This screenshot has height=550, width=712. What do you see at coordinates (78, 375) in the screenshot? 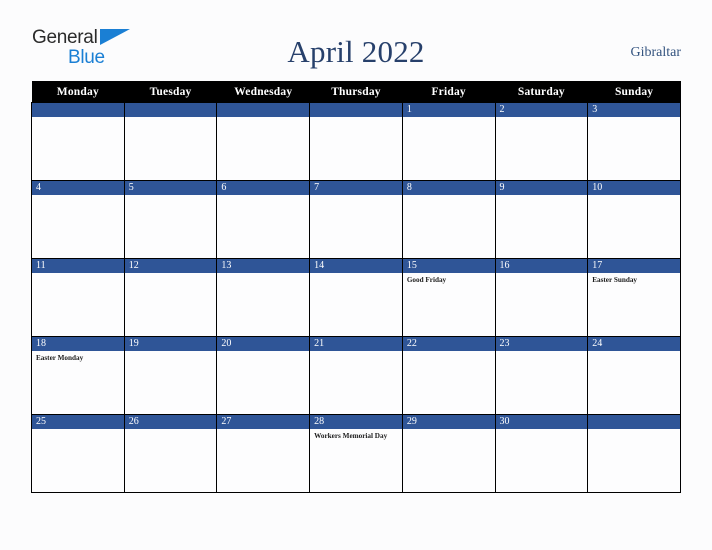
I see `calendar-day-cell: 18 Easter Monday` at bounding box center [78, 375].